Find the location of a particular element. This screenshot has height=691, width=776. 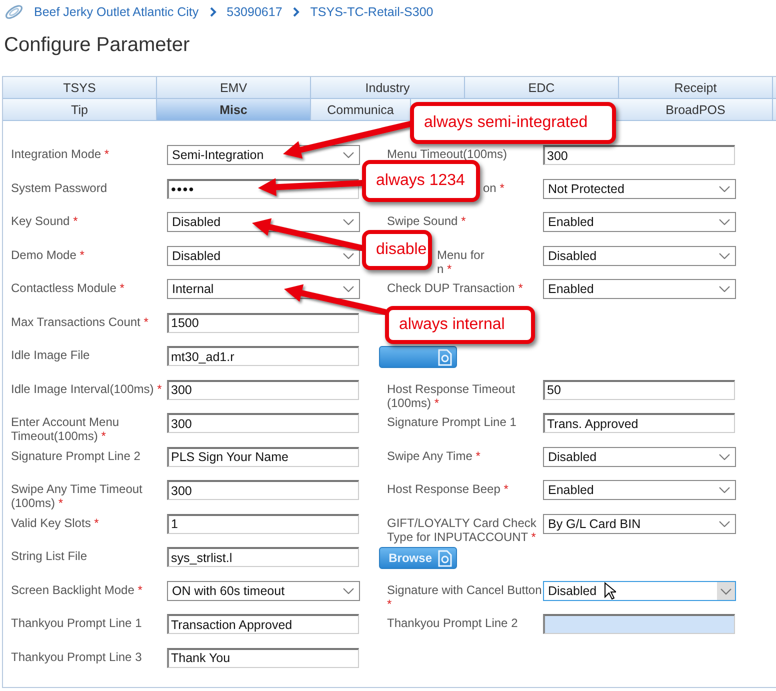

input-field: Transaction Approved is located at coordinates (263, 624).